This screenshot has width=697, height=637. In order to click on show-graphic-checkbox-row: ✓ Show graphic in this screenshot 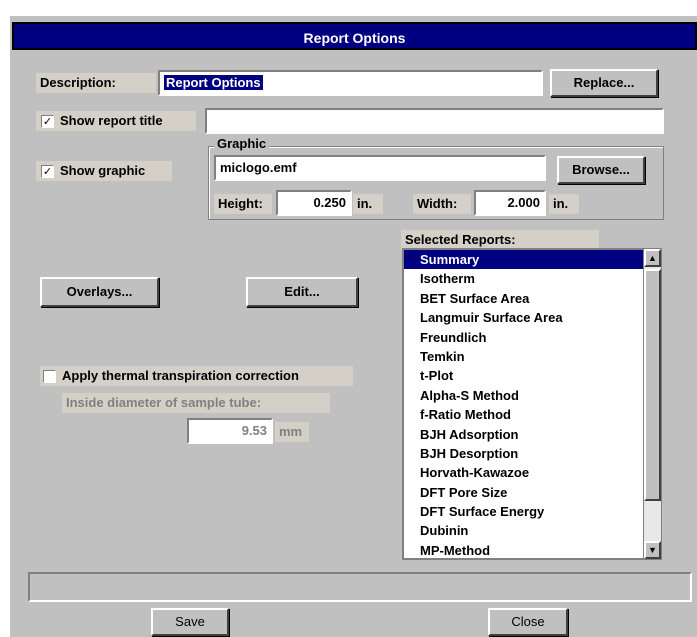, I will do `click(104, 171)`.